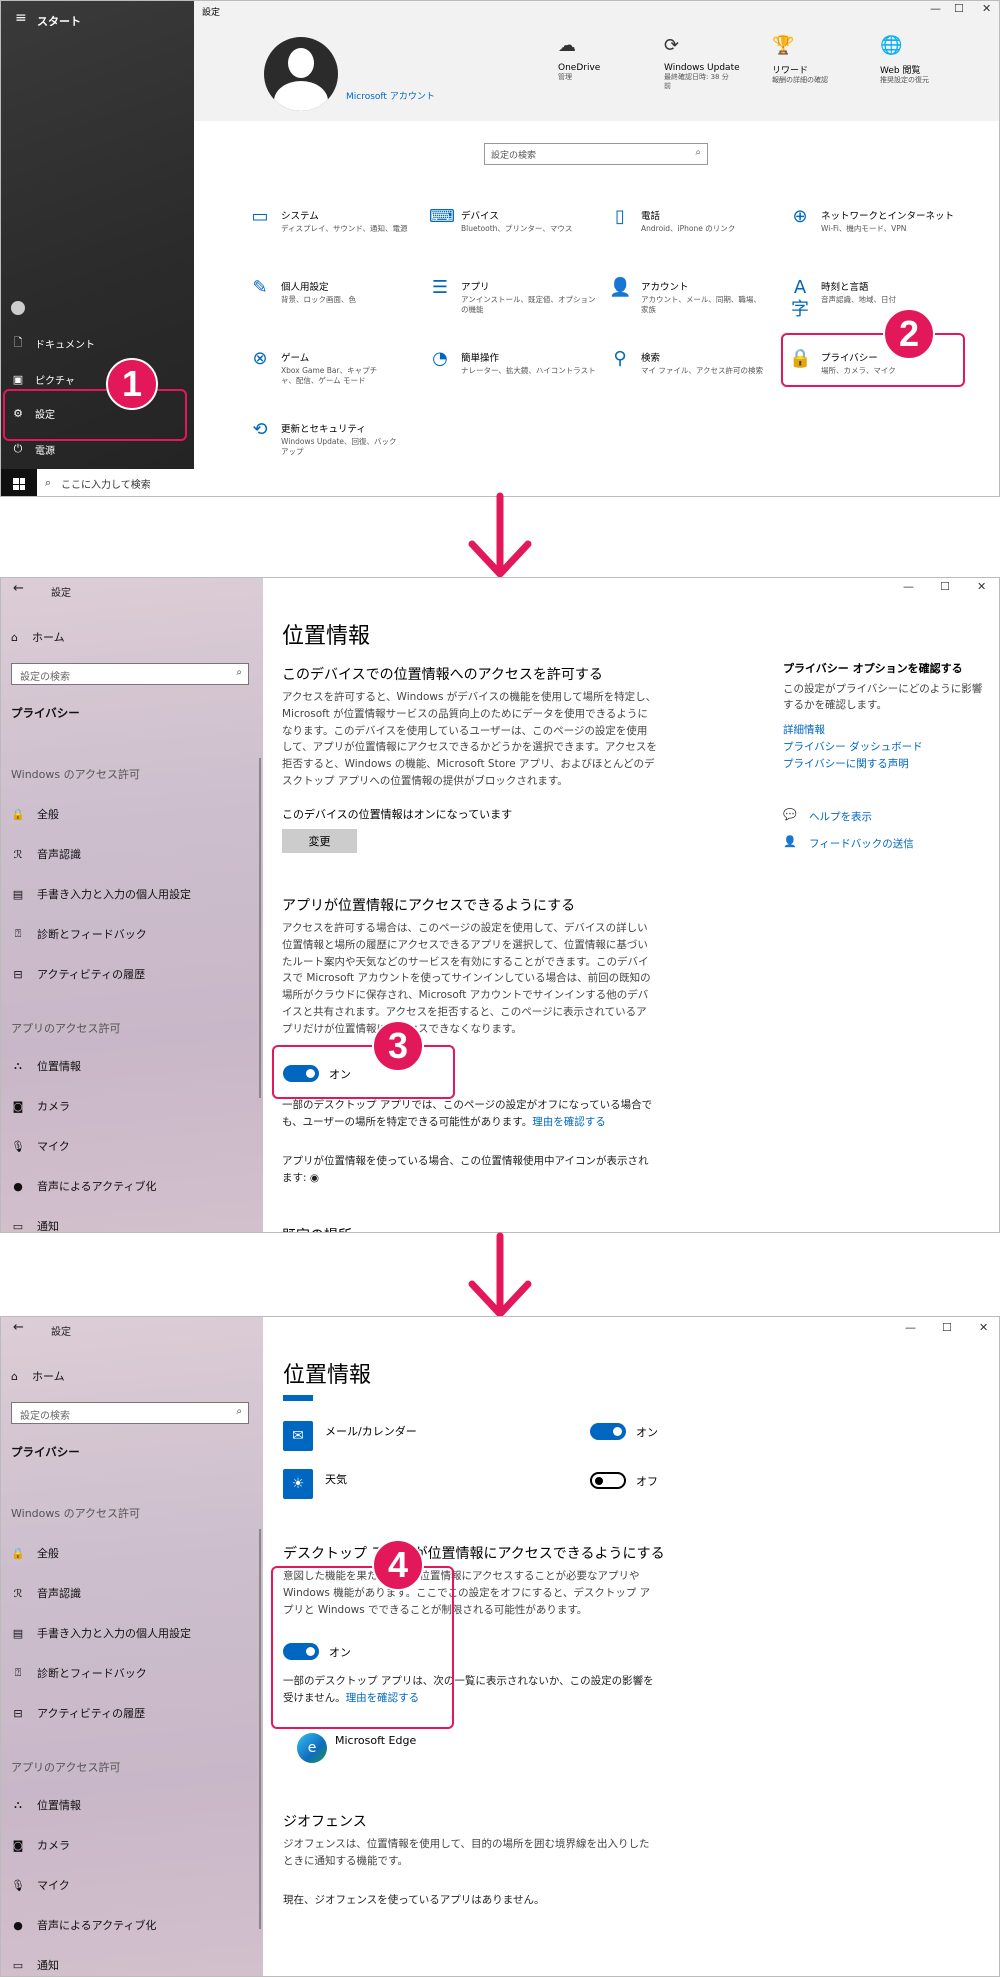  I want to click on category-accounts: 👤 アカウント アカウント、メール、同期、職場、家族, so click(694, 296).